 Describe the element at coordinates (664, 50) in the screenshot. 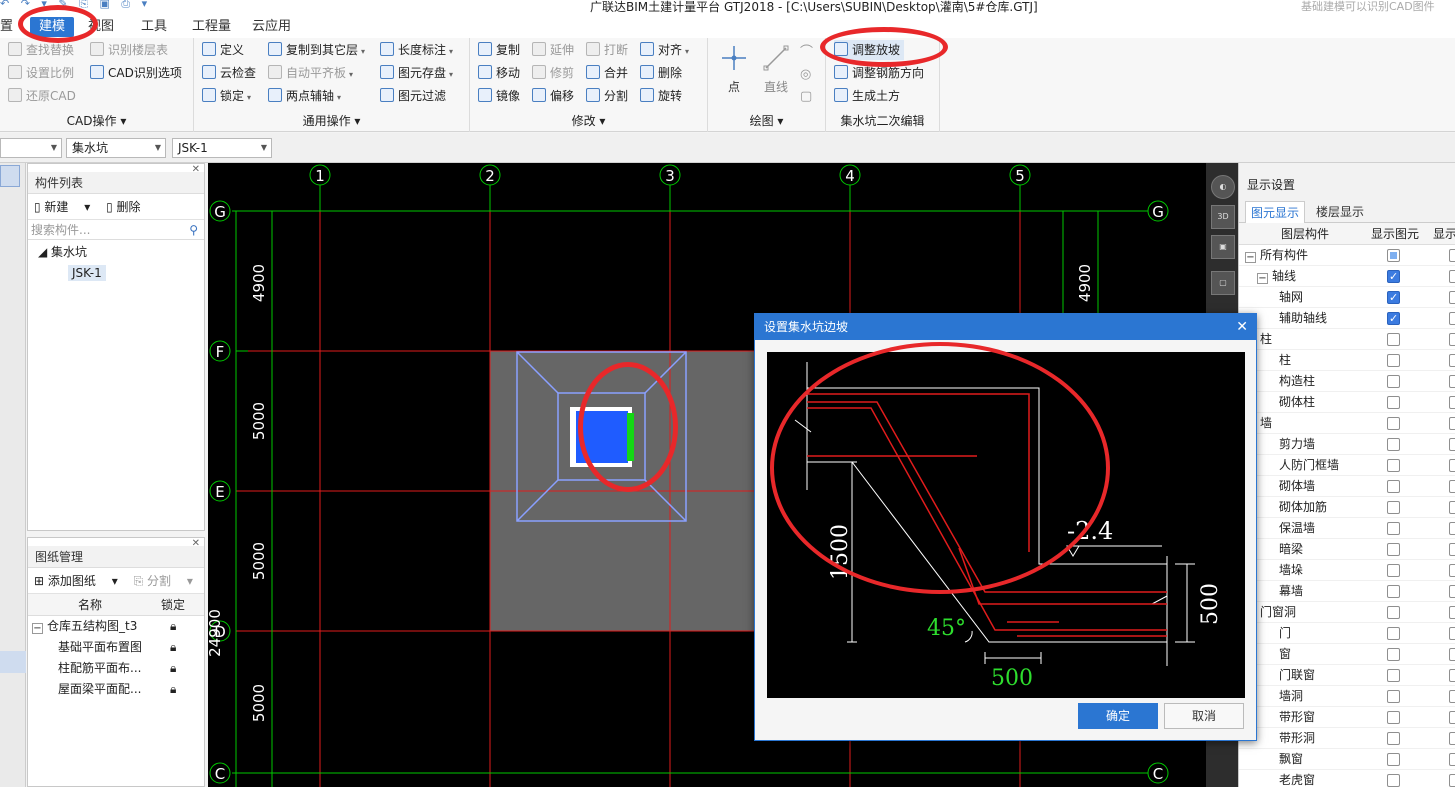

I see `align-button: 对齐 ▾` at that location.